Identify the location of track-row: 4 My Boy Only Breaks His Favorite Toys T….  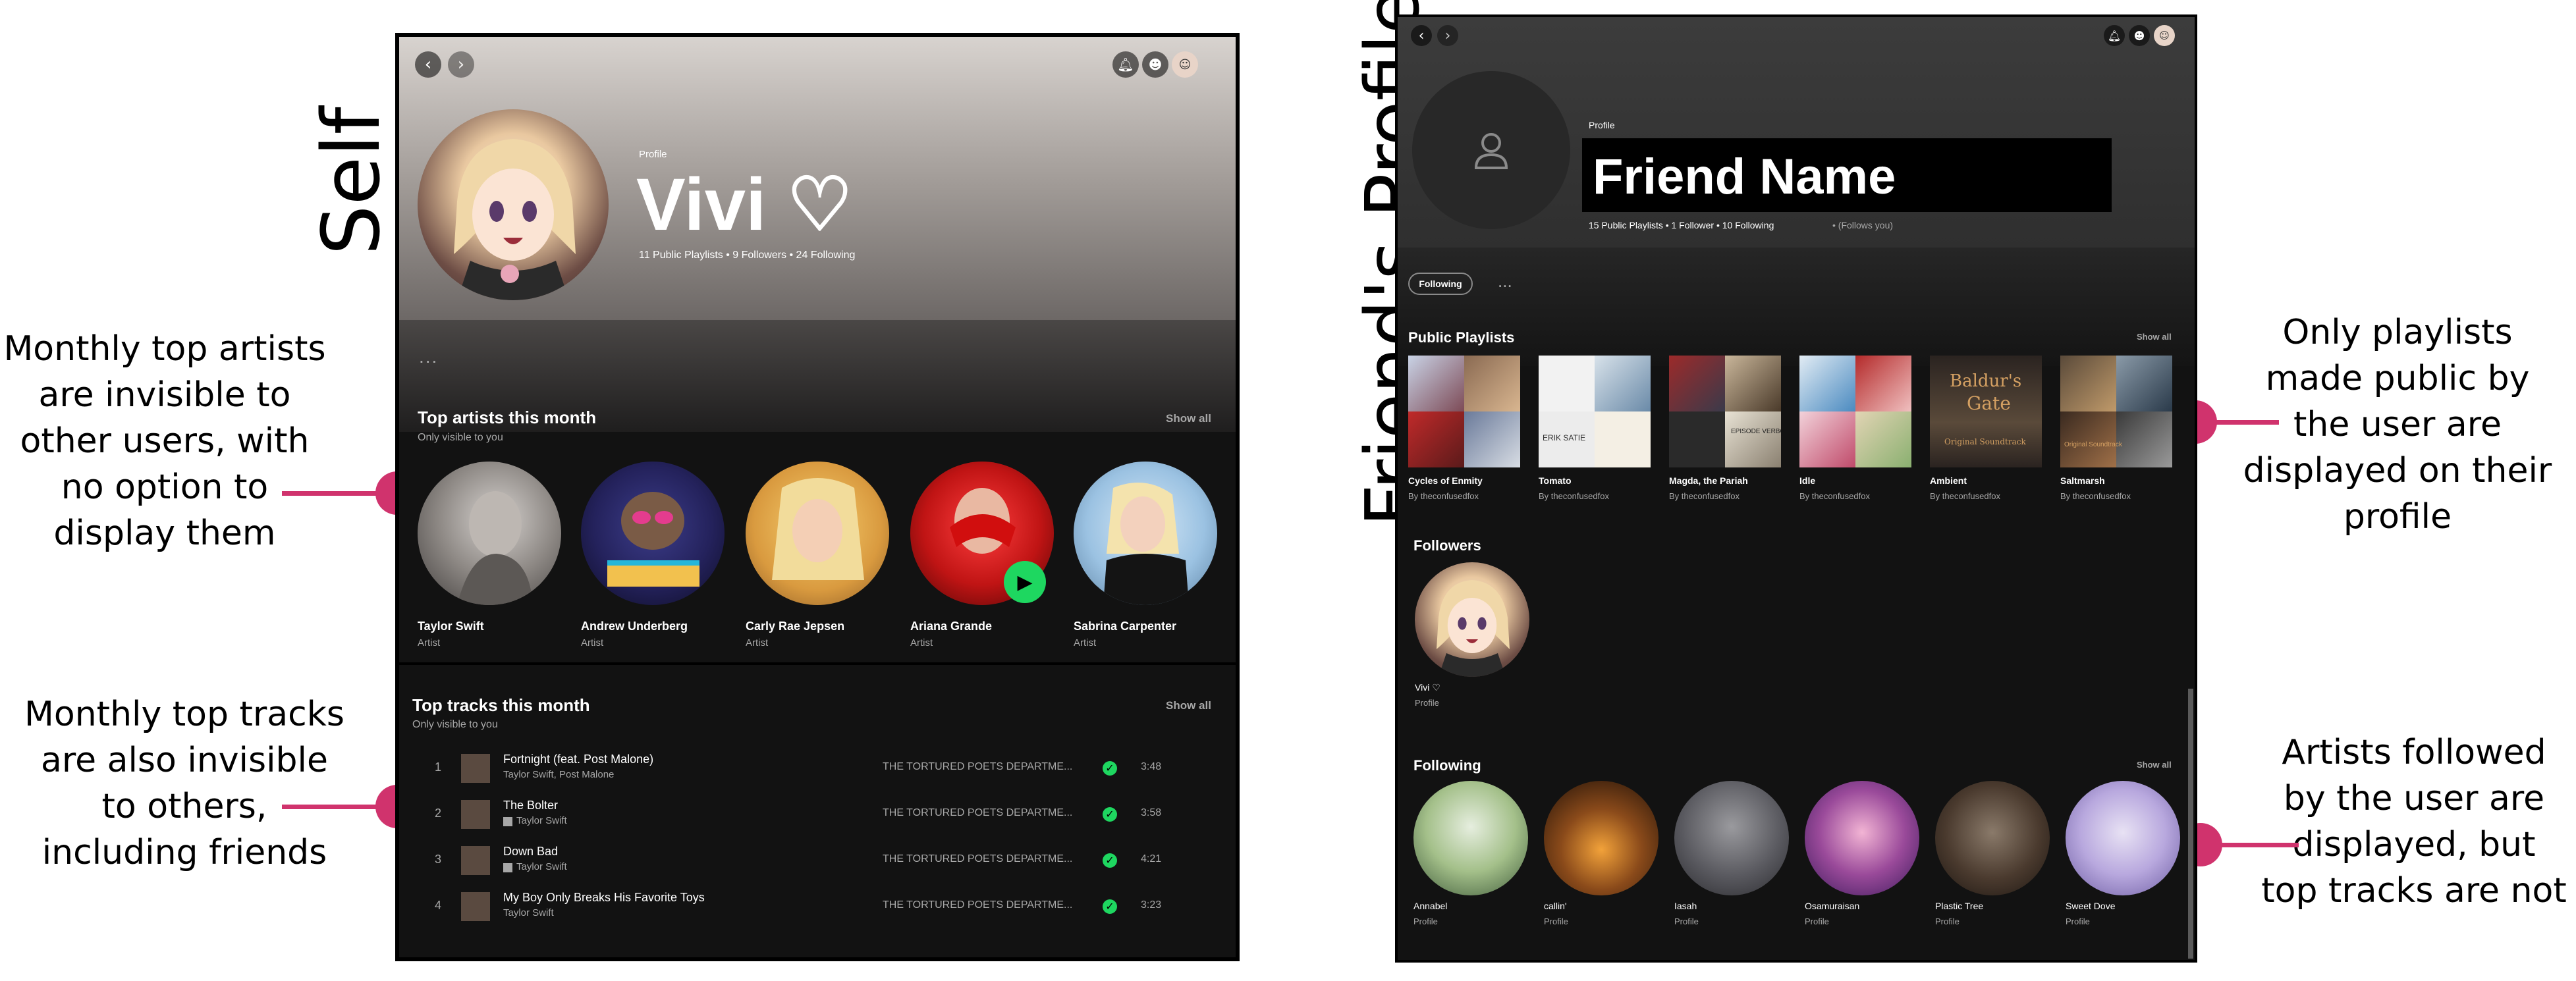
(819, 909).